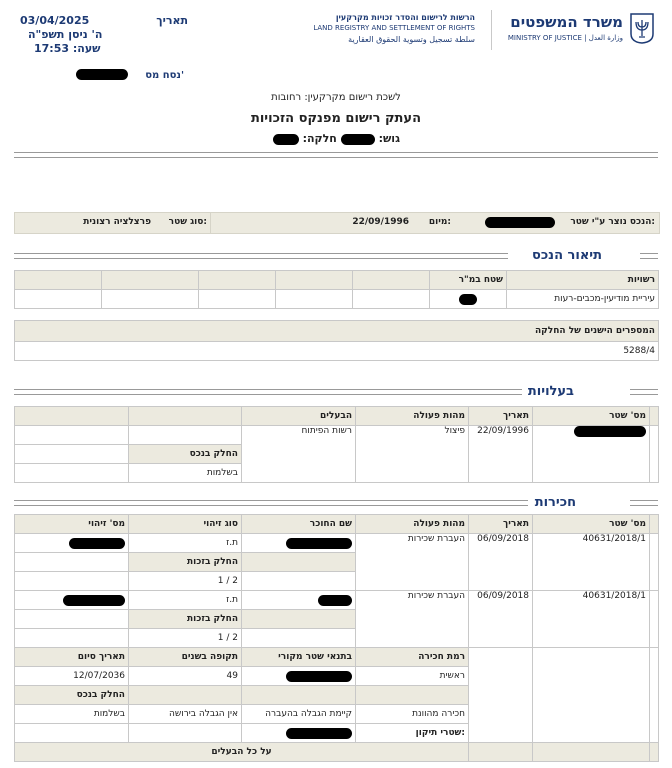 This screenshot has height=768, width=672. I want to click on redacted-lessee, so click(319, 543).